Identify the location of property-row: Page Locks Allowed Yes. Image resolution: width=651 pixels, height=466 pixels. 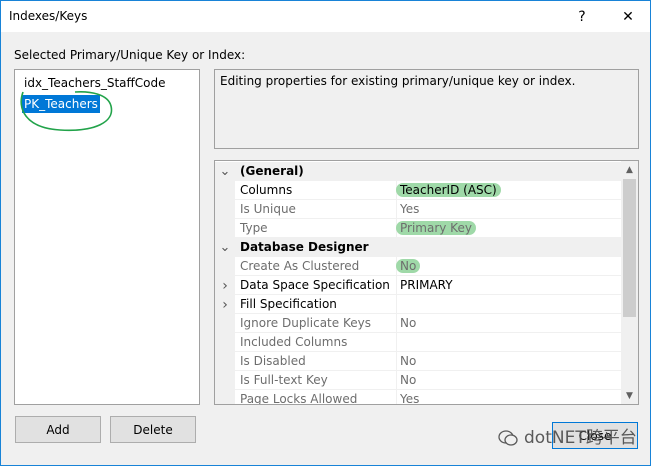
(418, 397).